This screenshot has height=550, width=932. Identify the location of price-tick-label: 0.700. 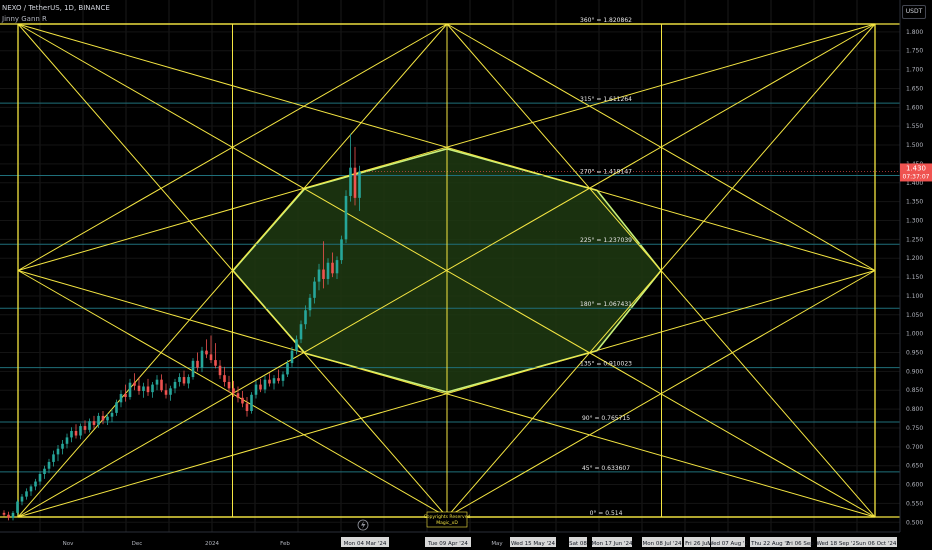
(914, 447).